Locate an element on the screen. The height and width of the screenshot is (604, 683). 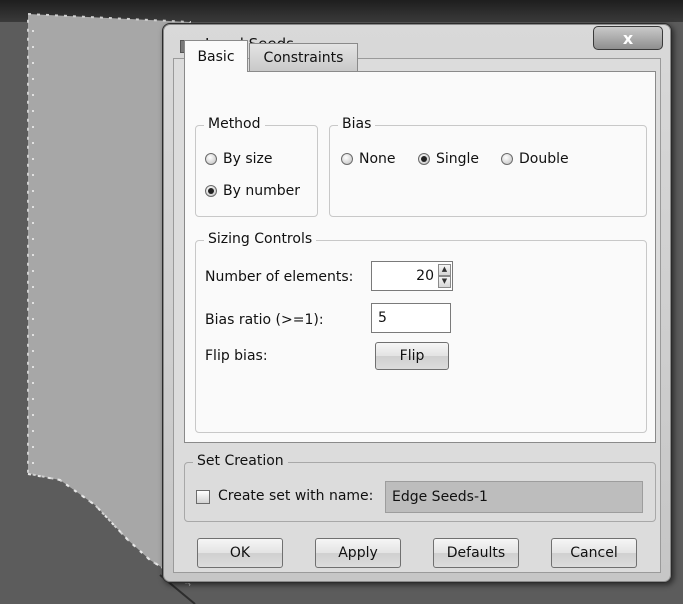
num-elements-label: Number of elements: is located at coordinates (279, 277).